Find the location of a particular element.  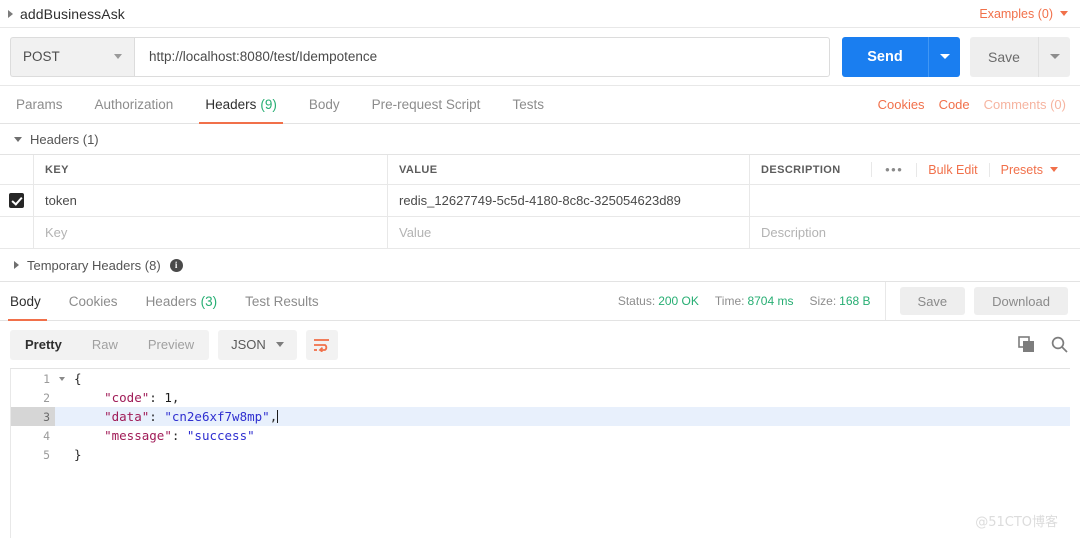

tab-body: Body is located at coordinates (324, 104).